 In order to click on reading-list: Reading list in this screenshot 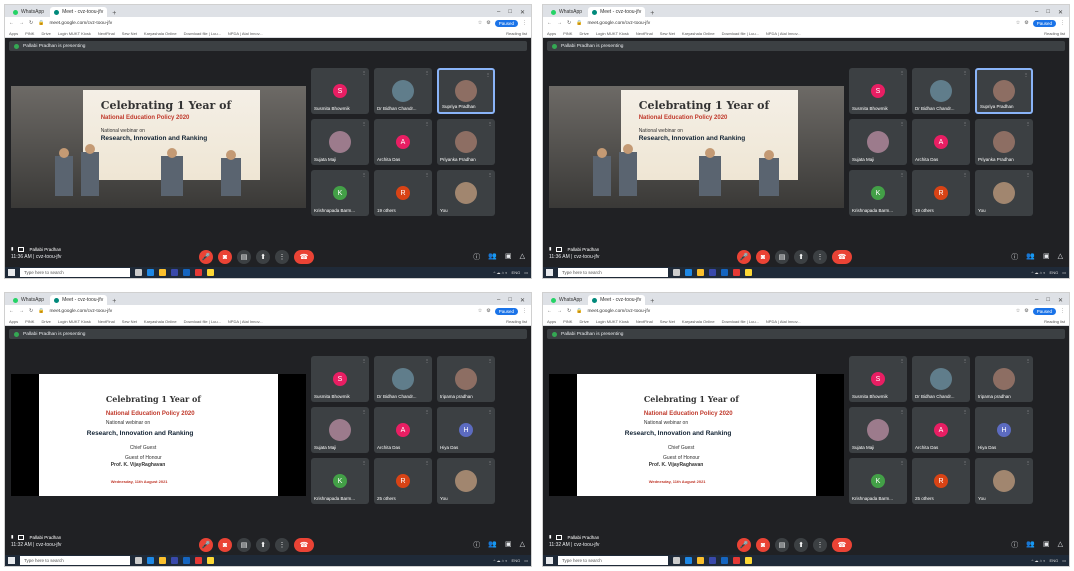, I will do `click(516, 321)`.